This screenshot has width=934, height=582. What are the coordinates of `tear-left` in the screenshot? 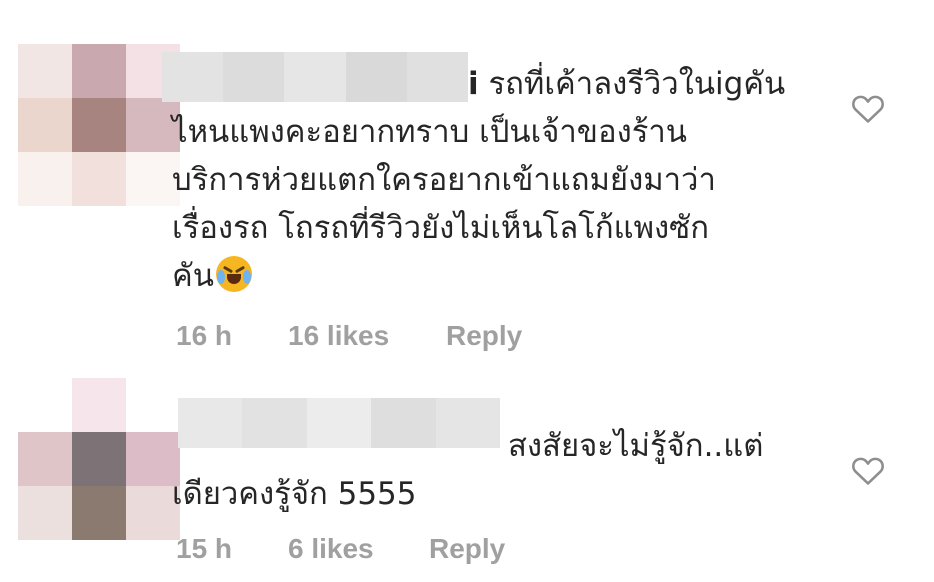 It's located at (220, 277).